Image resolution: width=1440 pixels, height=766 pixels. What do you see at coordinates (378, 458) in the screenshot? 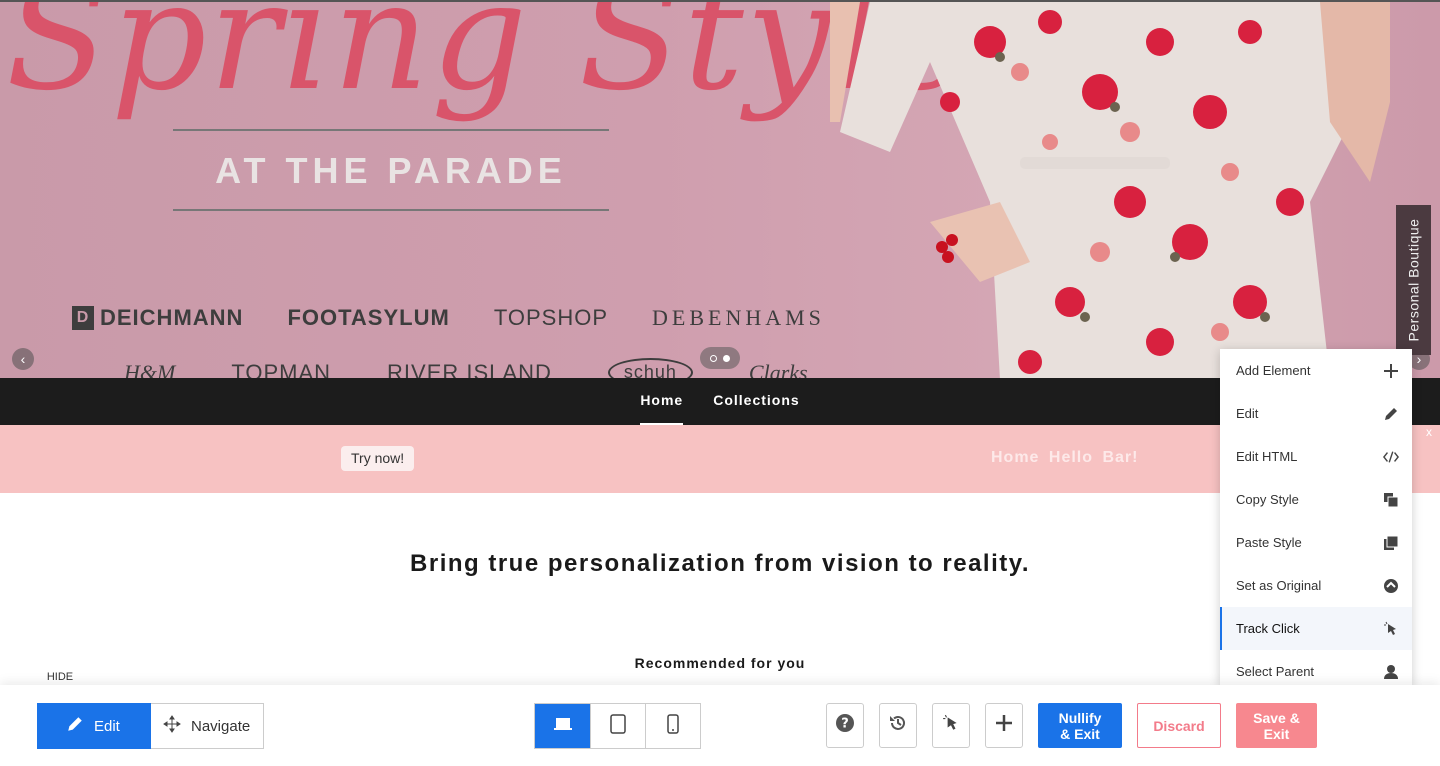
I see `try-now-button: Try now!` at bounding box center [378, 458].